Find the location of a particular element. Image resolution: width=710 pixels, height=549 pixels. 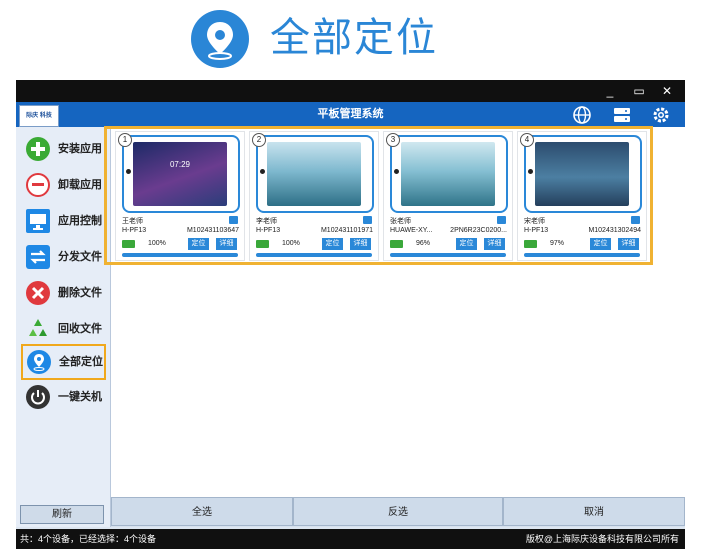

sidebar-item-distribute-files: 分发文件 is located at coordinates (65, 257).